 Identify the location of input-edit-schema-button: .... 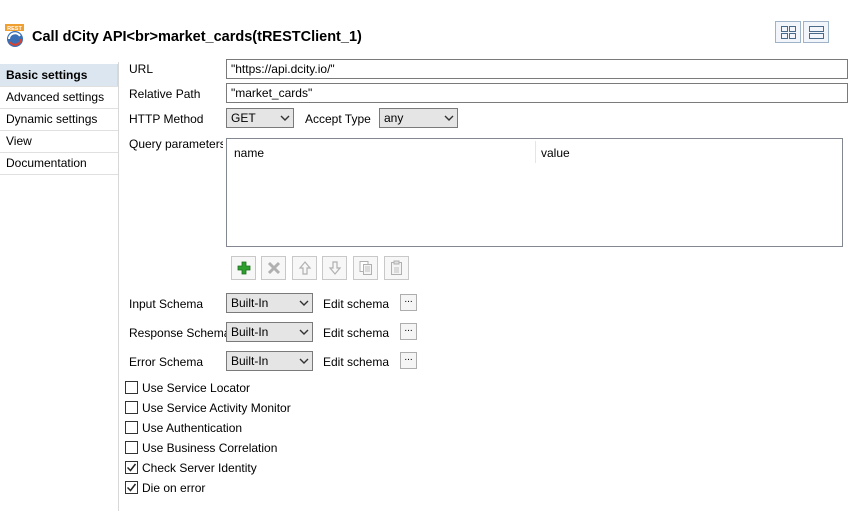
(408, 302).